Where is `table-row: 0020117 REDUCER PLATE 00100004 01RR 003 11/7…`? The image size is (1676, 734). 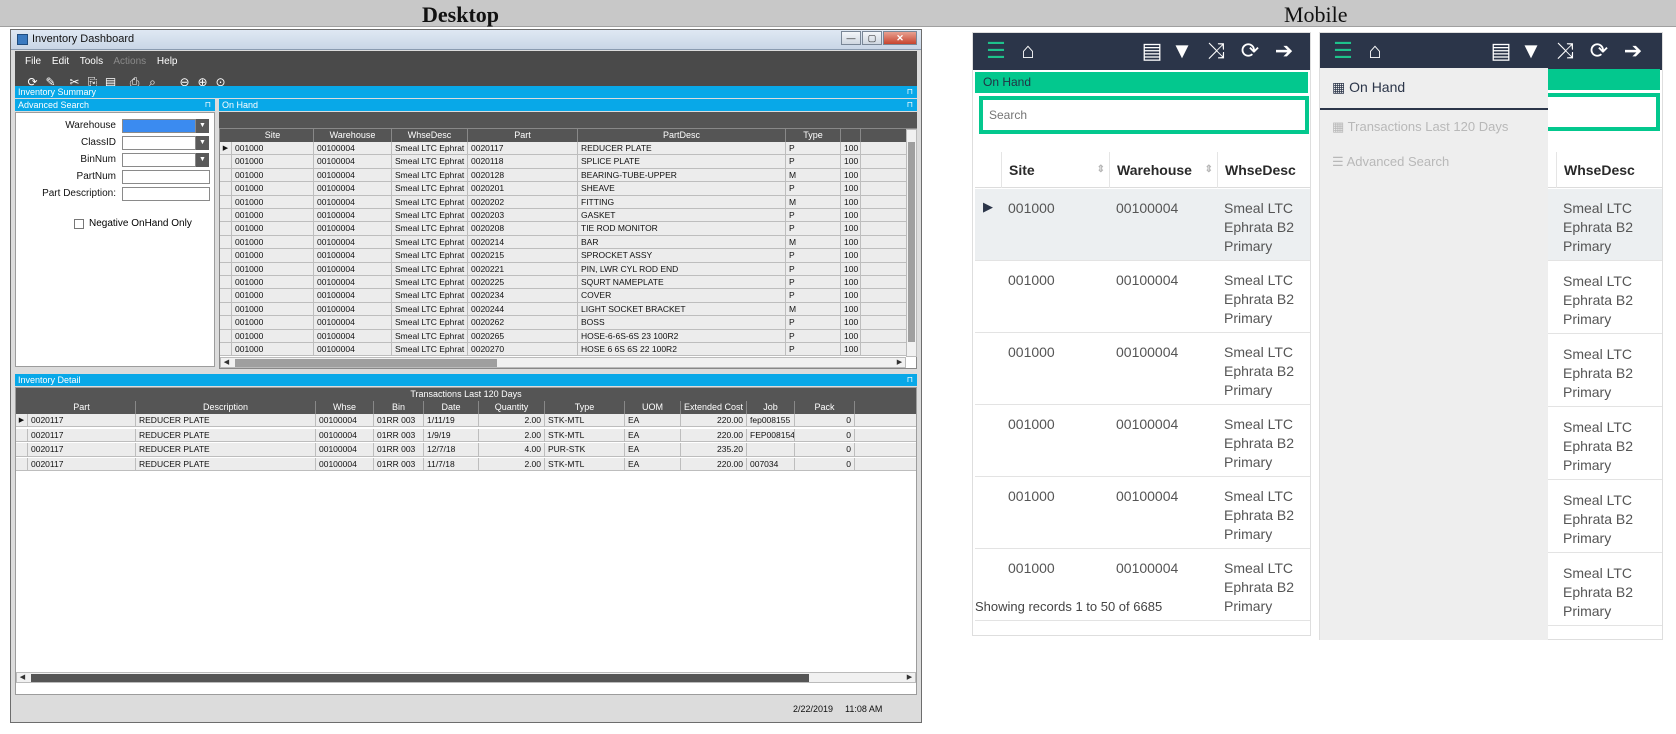
table-row: 0020117 REDUCER PLATE 00100004 01RR 003 11/7… is located at coordinates (466, 464).